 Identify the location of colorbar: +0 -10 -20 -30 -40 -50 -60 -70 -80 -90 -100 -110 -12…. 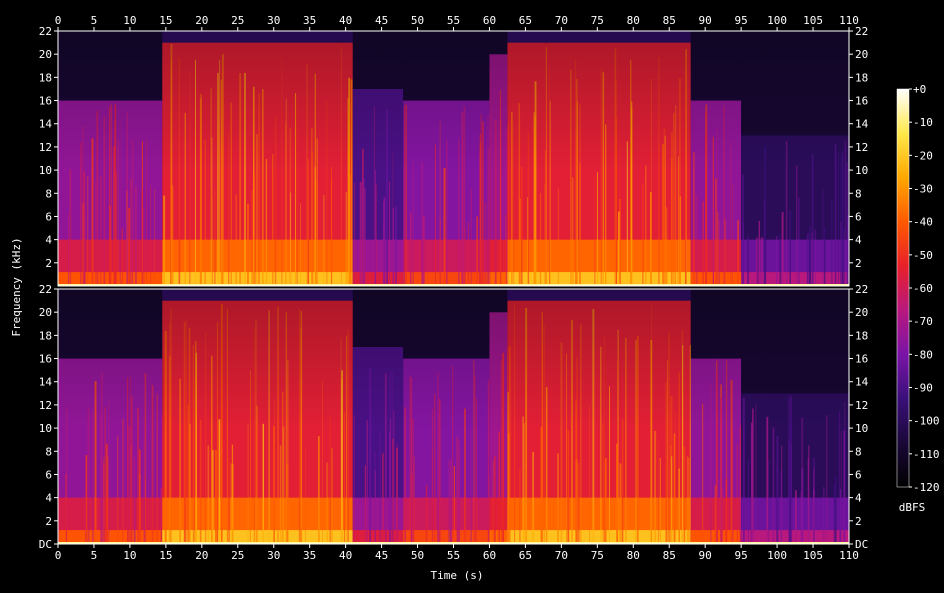
(918, 288).